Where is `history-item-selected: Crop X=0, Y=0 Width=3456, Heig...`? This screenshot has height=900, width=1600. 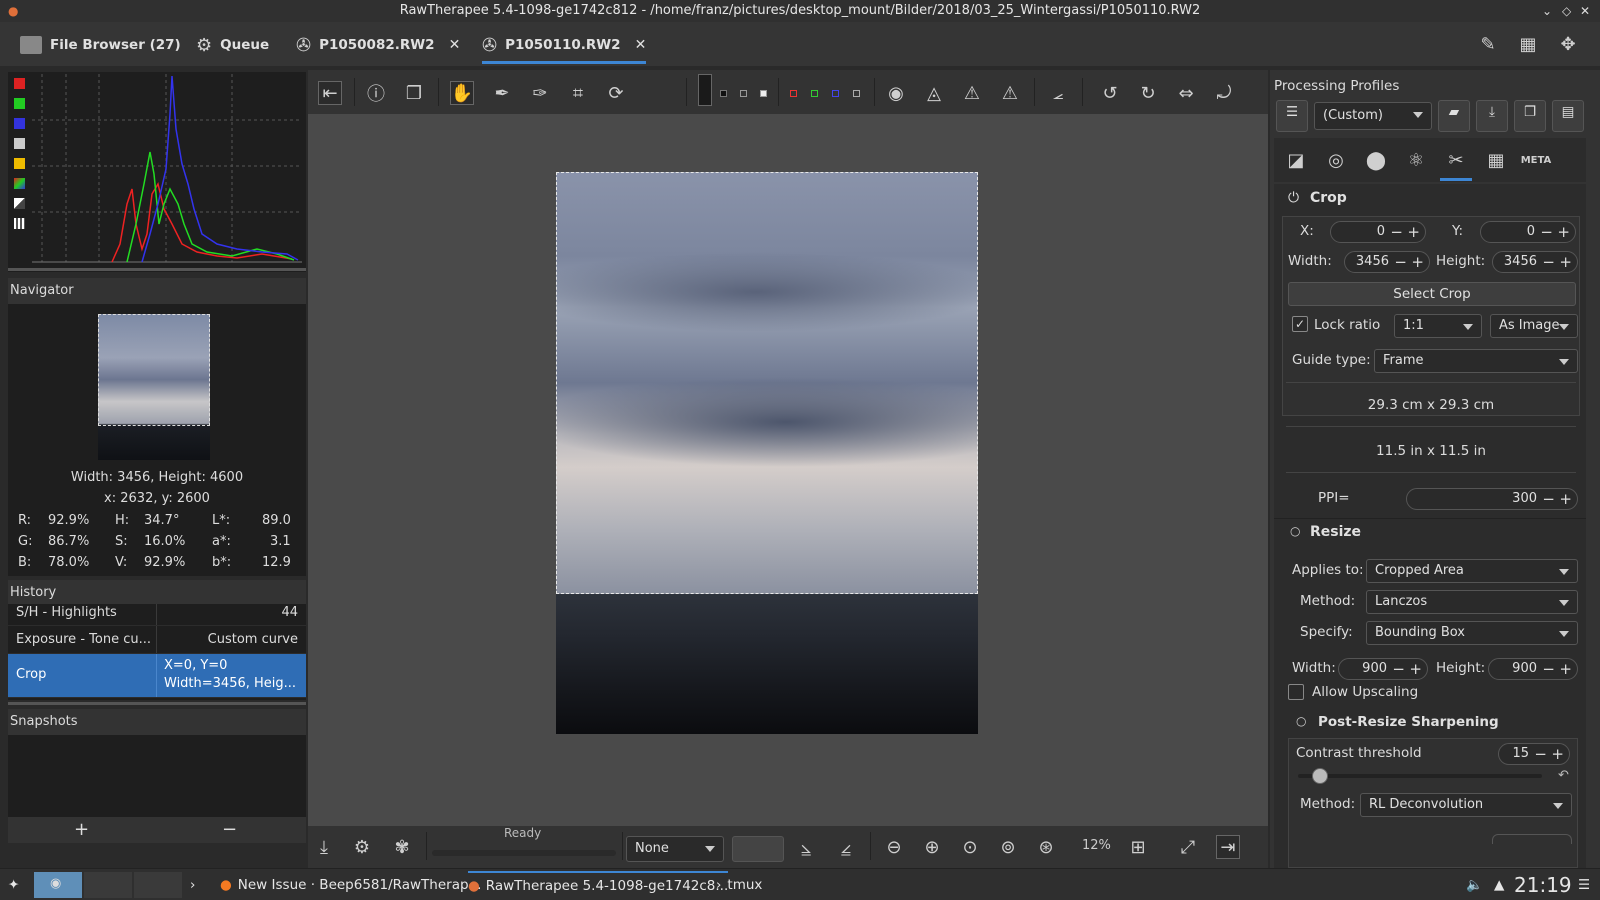 history-item-selected: Crop X=0, Y=0 Width=3456, Heig... is located at coordinates (157, 676).